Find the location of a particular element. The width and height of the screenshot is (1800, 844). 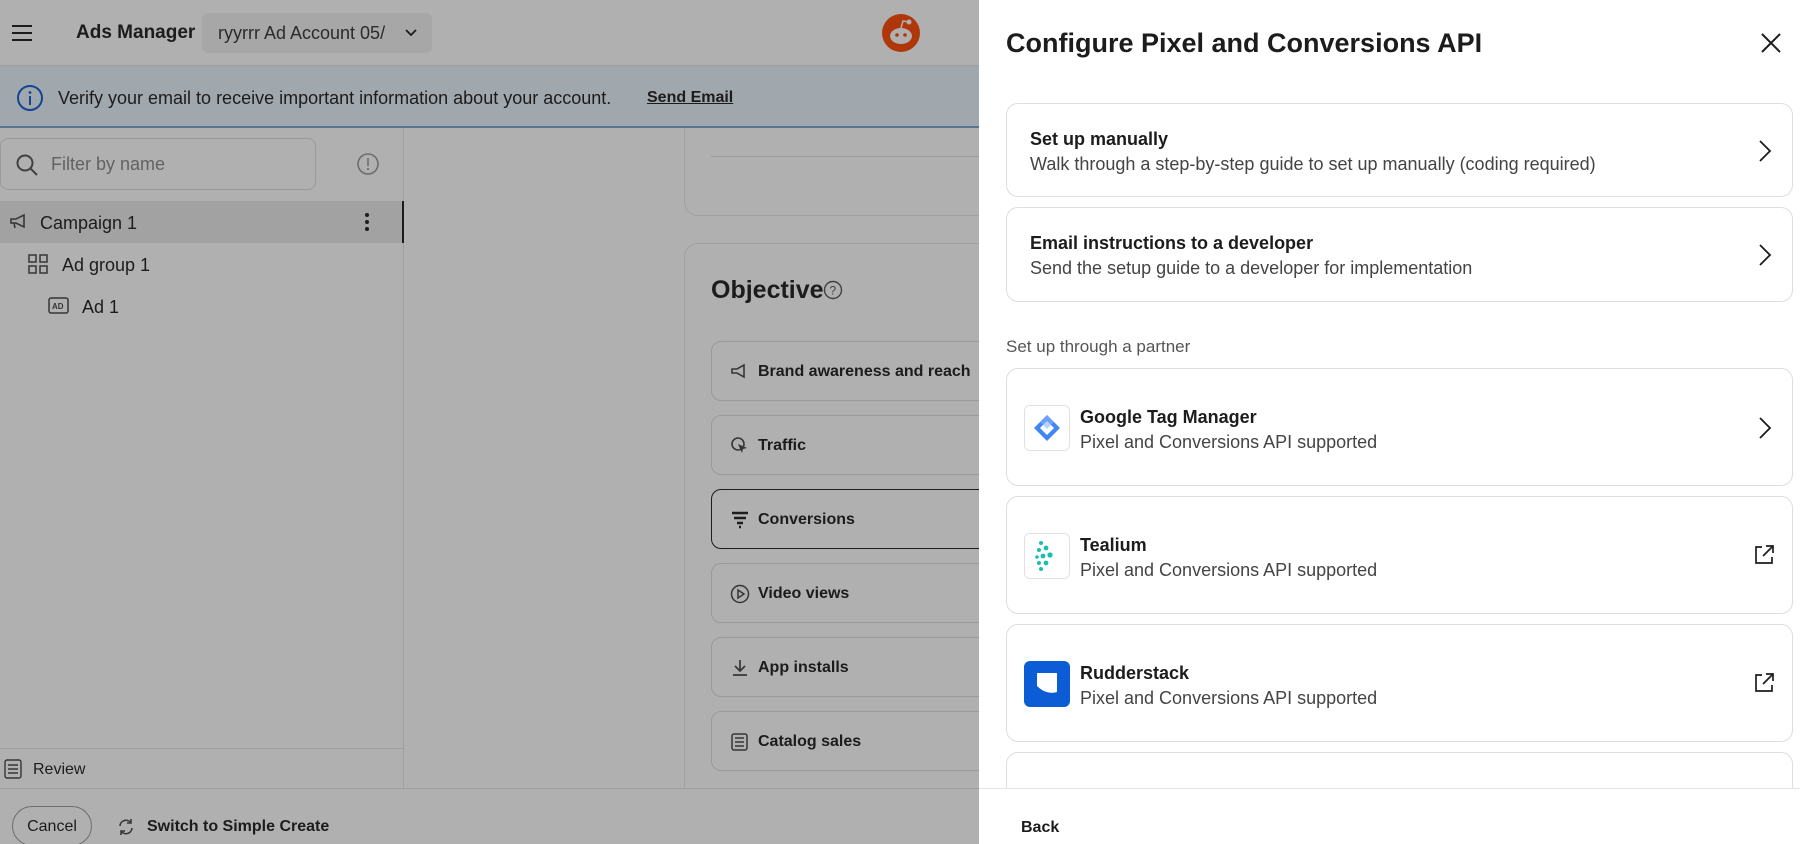

partner-section-label: Set up through a partner is located at coordinates (1098, 346).